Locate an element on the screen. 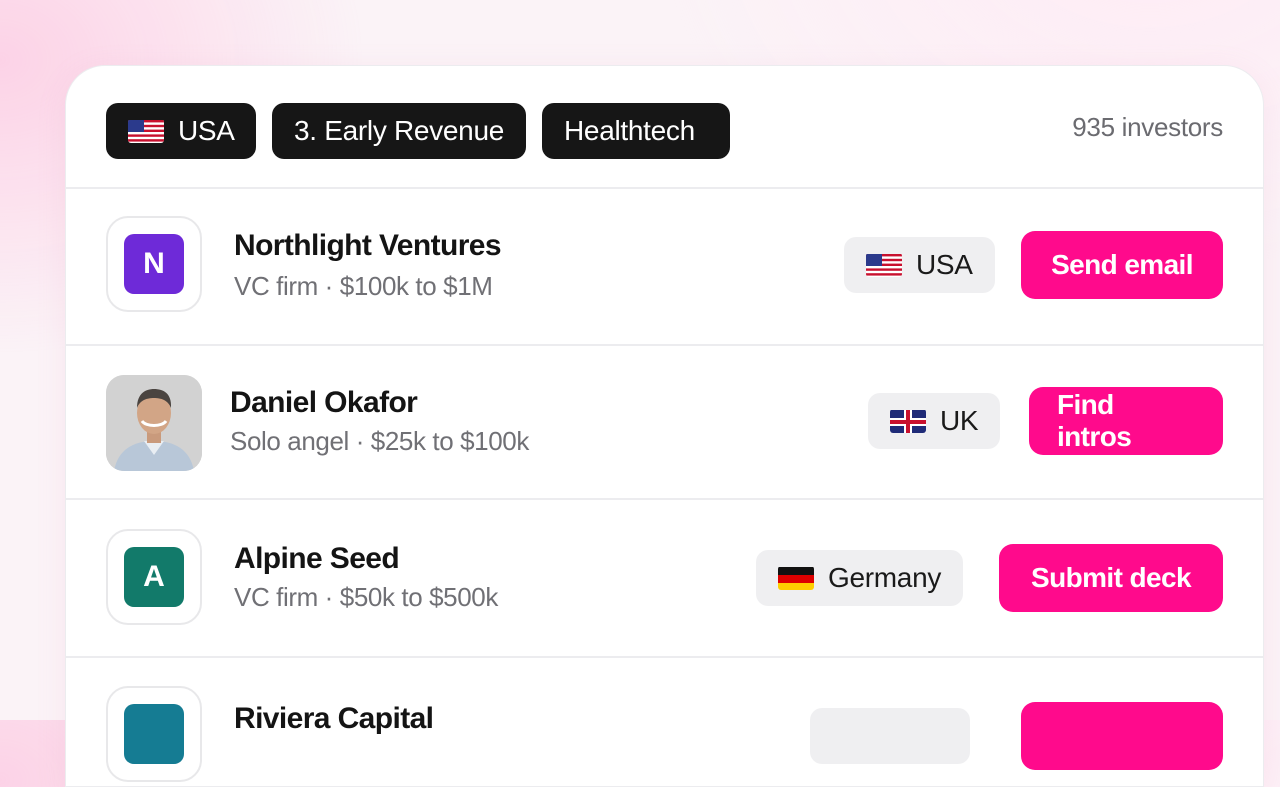 The image size is (1280, 787). action-button is located at coordinates (1122, 736).